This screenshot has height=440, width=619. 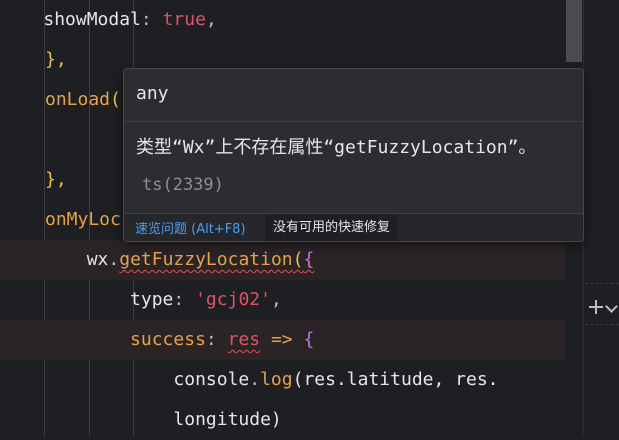 What do you see at coordinates (291, 300) in the screenshot?
I see `code-line: type: 'gcj02',` at bounding box center [291, 300].